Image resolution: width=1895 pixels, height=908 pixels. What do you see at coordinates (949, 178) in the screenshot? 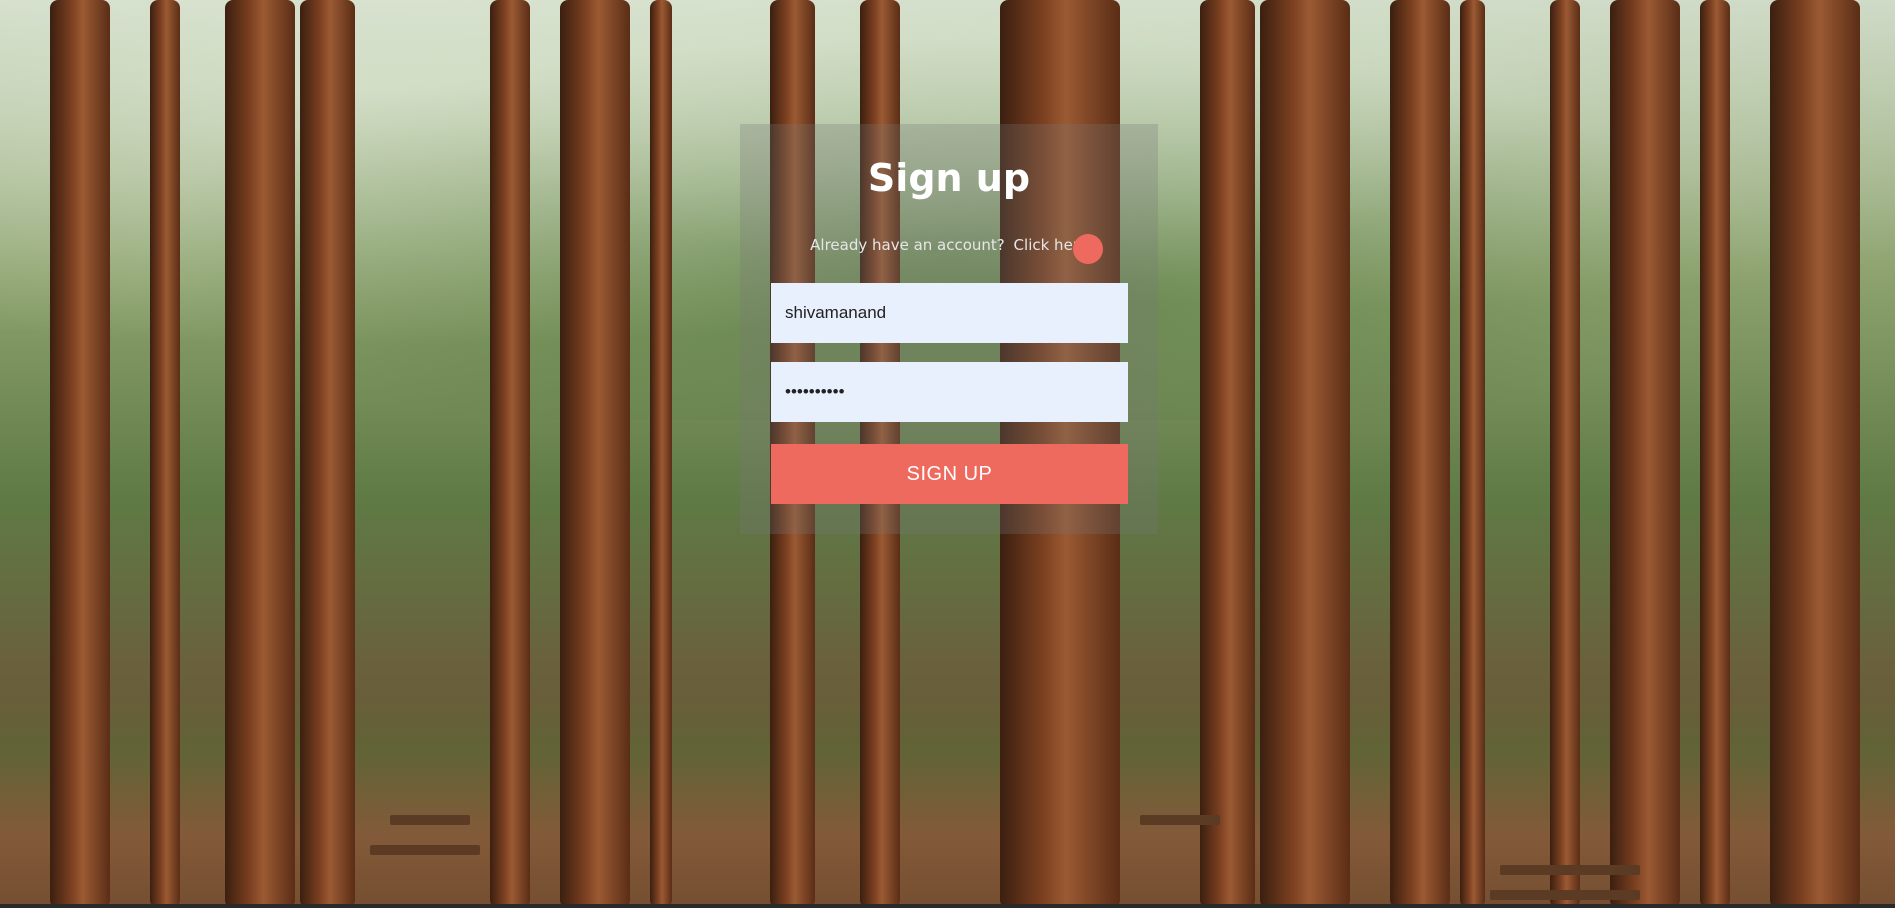
I see `page-title: Sign up` at bounding box center [949, 178].